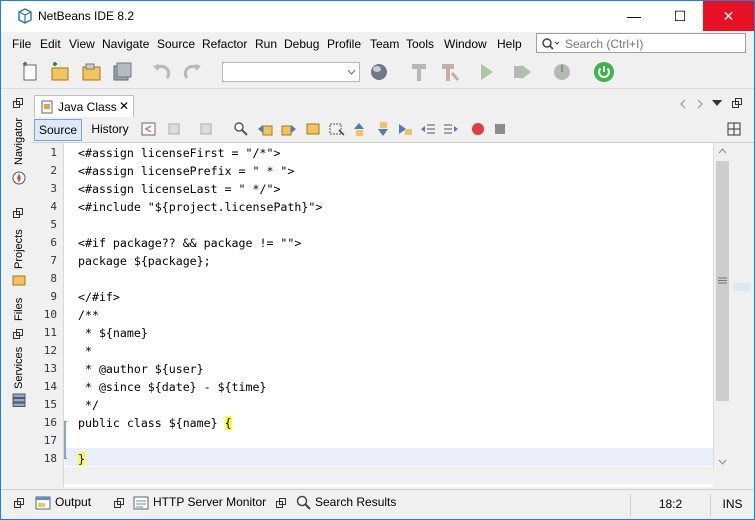  What do you see at coordinates (19, 141) in the screenshot?
I see `navigator-tab: Navigator` at bounding box center [19, 141].